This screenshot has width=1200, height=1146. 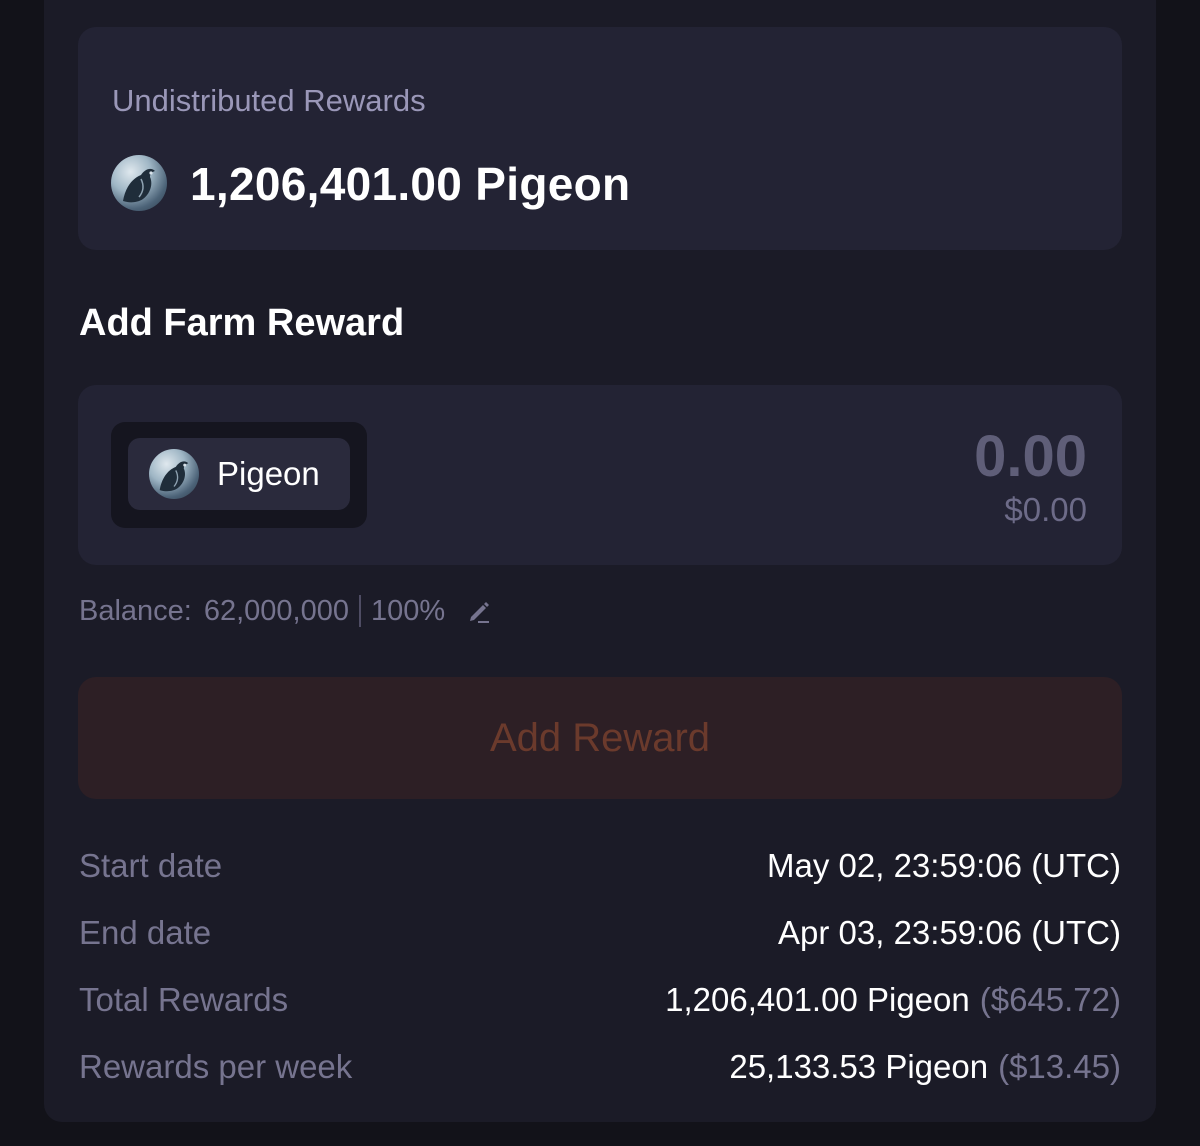 What do you see at coordinates (184, 999) in the screenshot?
I see `total-rewards-label: Total Rewards` at bounding box center [184, 999].